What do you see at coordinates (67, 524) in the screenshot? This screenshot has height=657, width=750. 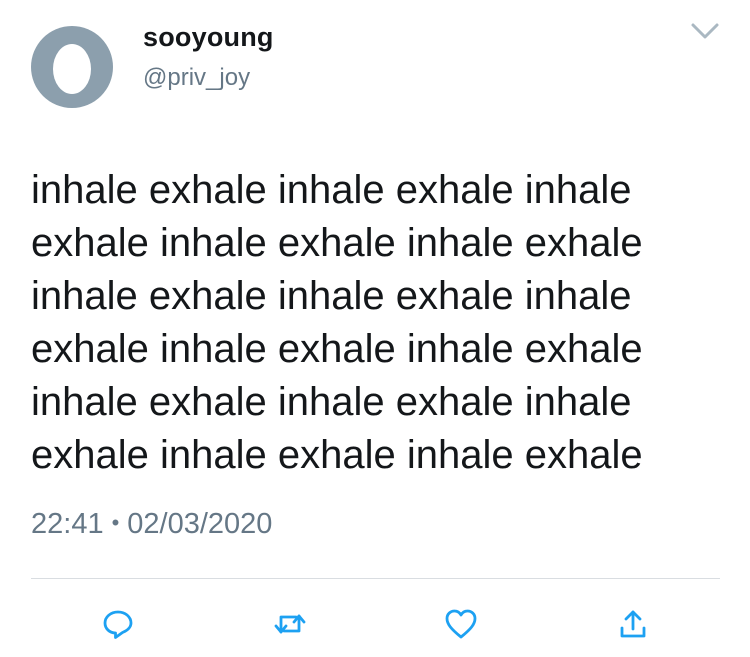 I see `tweet-time: 22:41` at bounding box center [67, 524].